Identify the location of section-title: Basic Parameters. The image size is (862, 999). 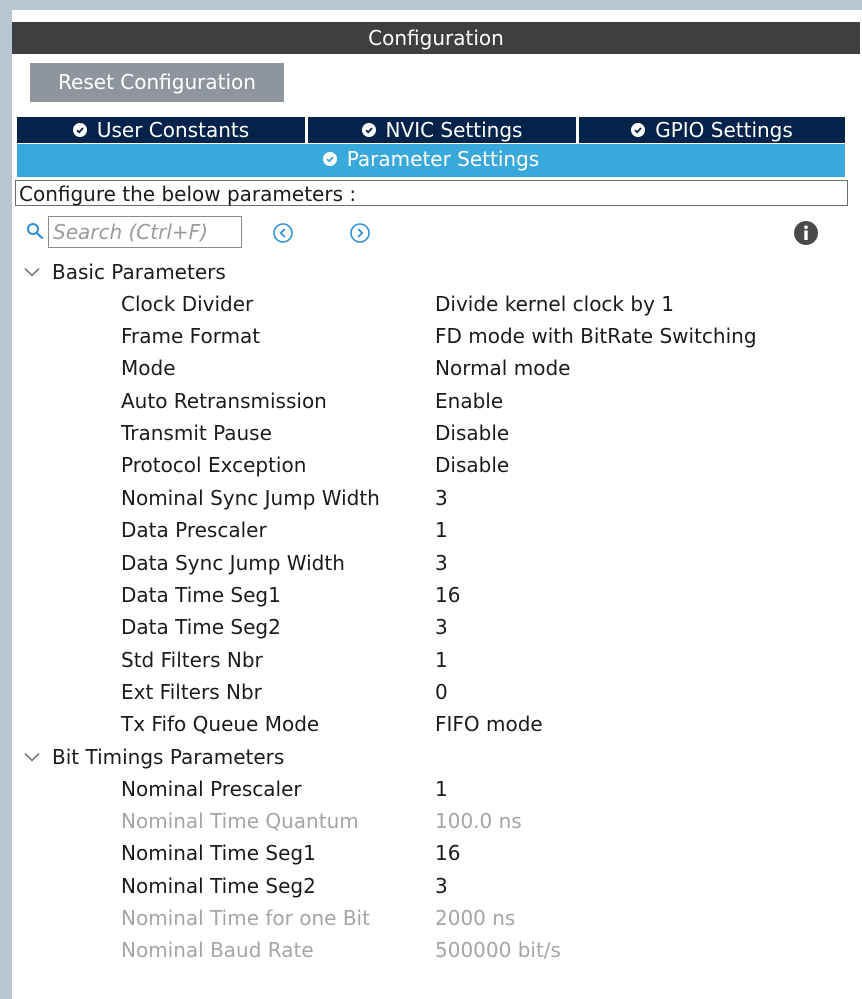
(139, 272).